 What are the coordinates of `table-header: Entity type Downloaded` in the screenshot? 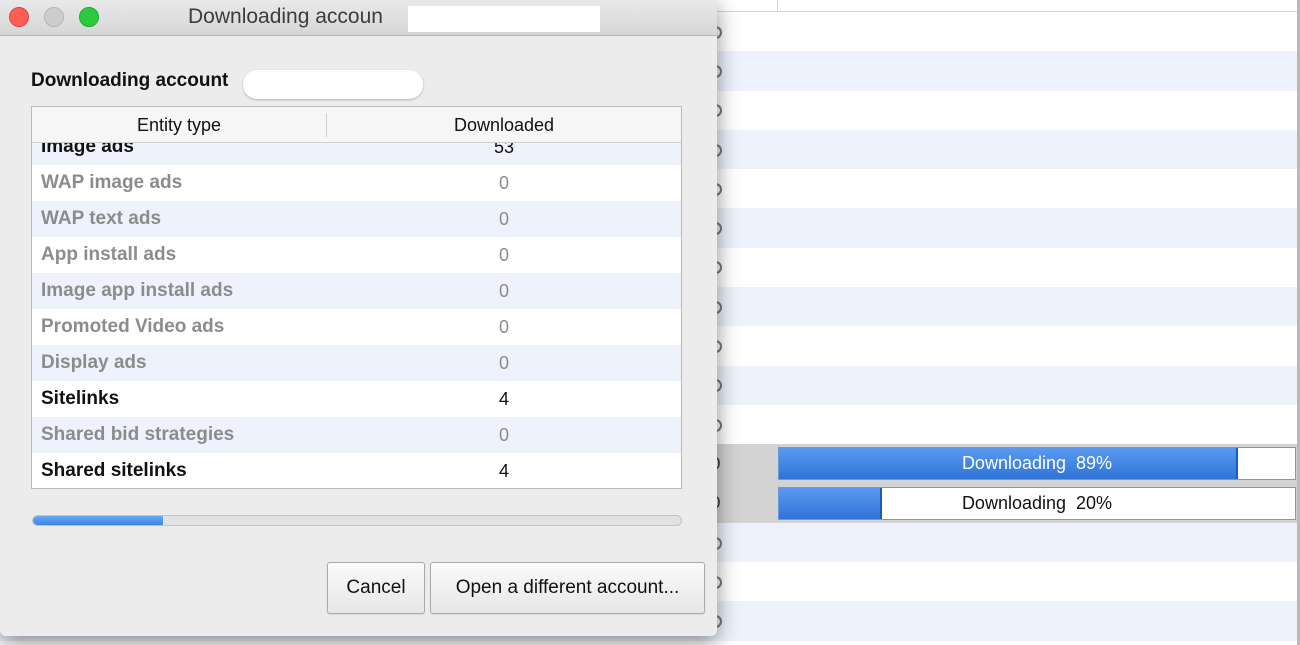 It's located at (356, 125).